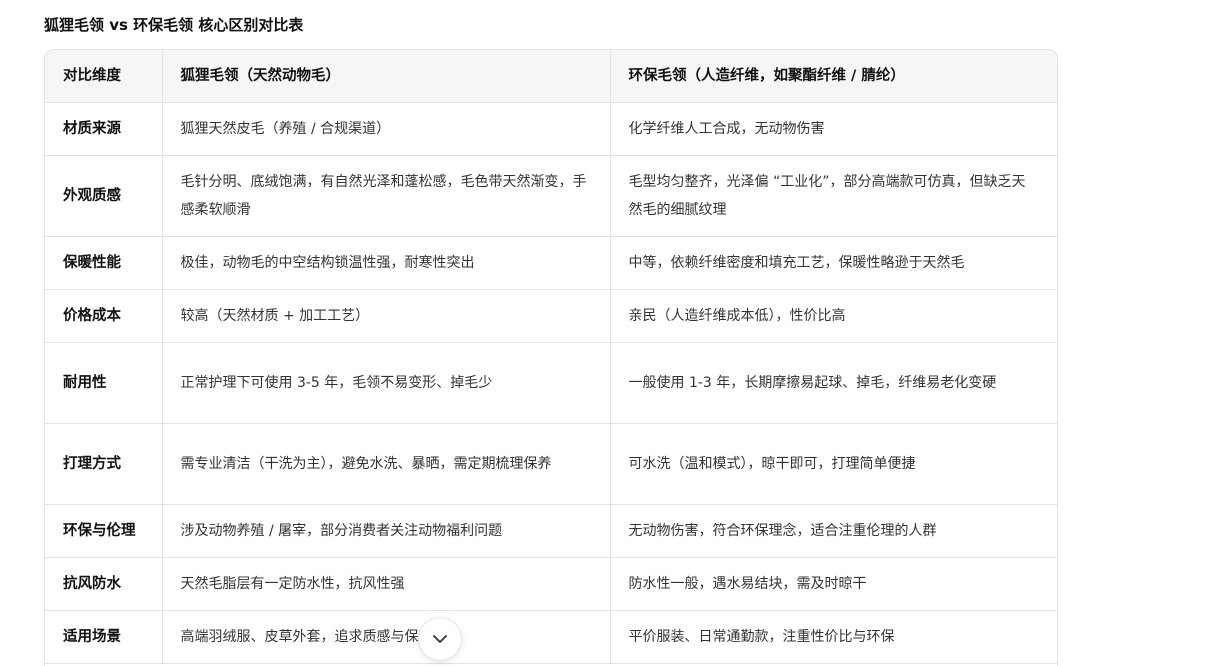 Image resolution: width=1223 pixels, height=666 pixels. I want to click on chevron-down-icon, so click(440, 639).